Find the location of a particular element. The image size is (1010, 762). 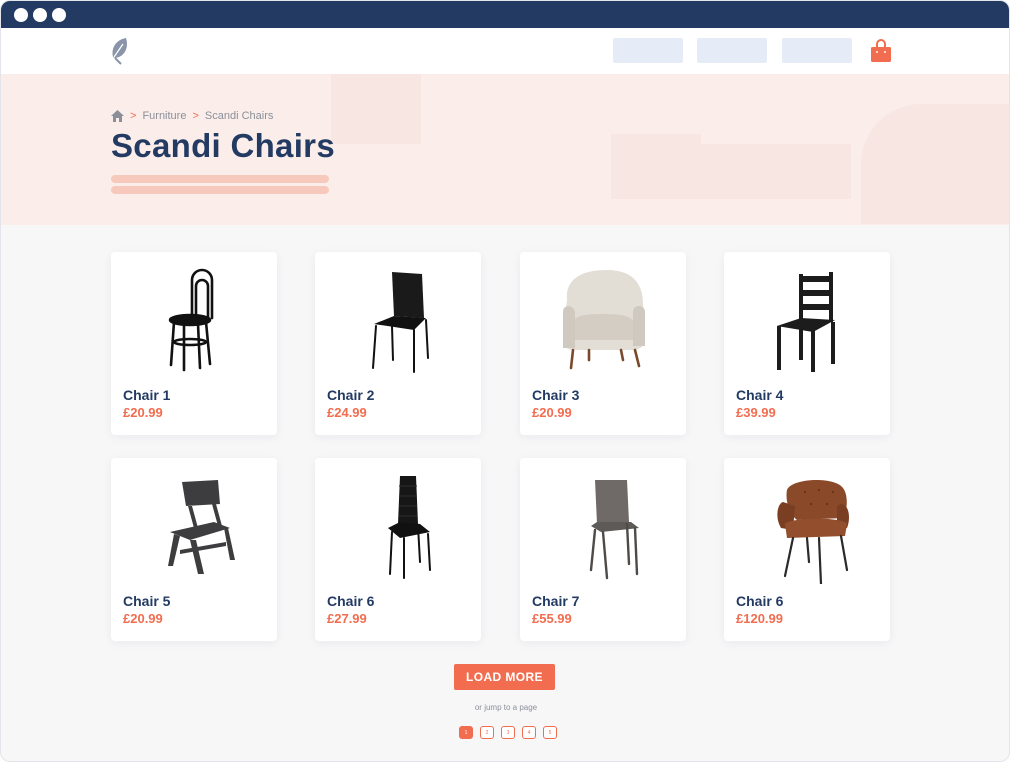

page-button-2: 2 is located at coordinates (487, 732).